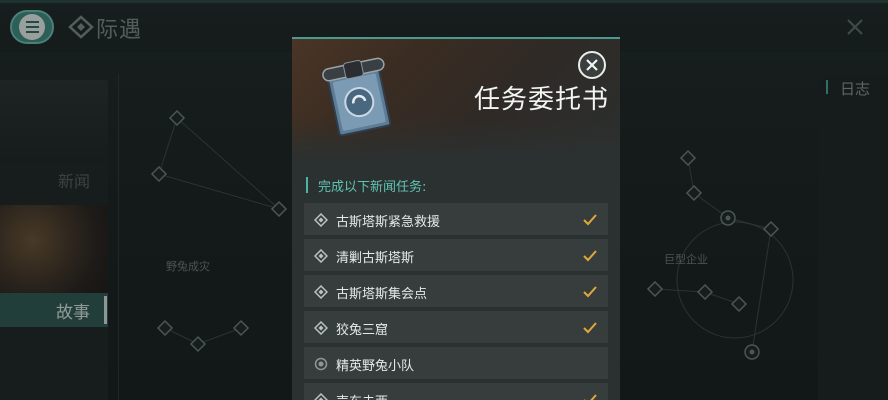 Image resolution: width=888 pixels, height=400 pixels. Describe the element at coordinates (456, 363) in the screenshot. I see `task-item: 精英野兔小队` at that location.